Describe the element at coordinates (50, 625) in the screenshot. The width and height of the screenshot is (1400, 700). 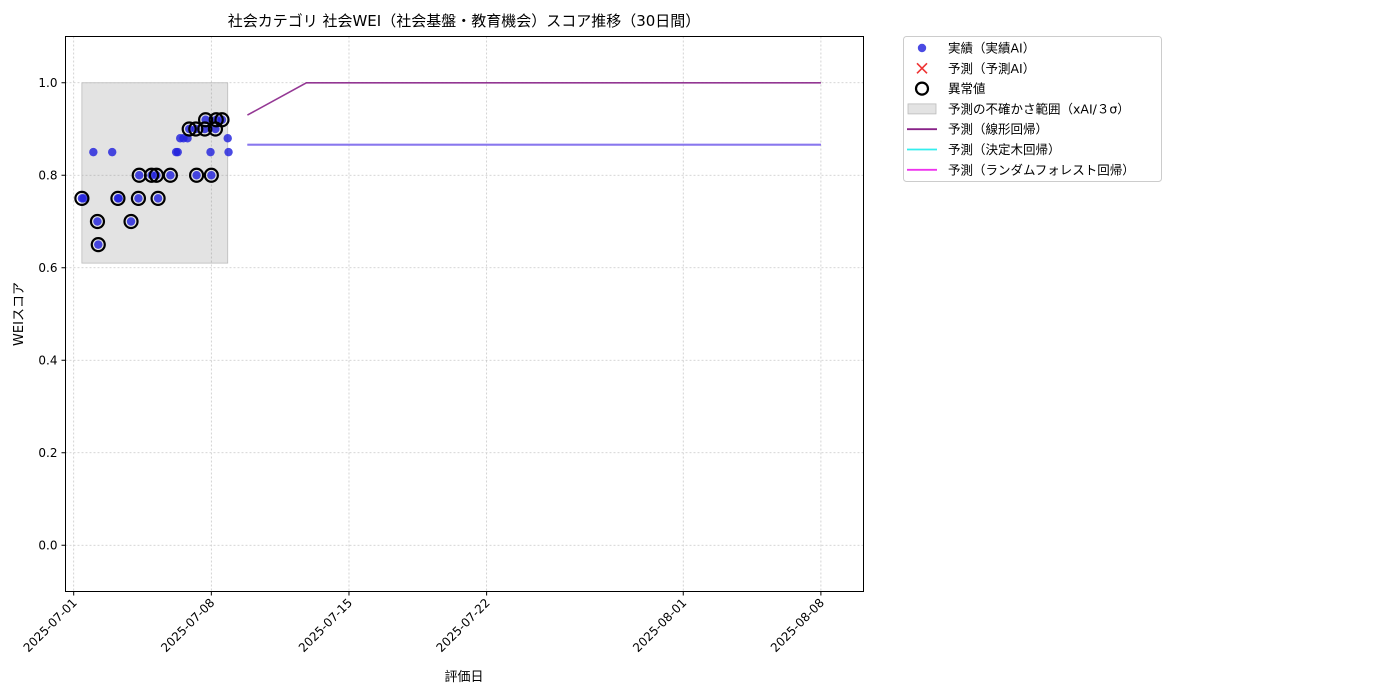
I see `x-tick-label: 2025-07-01` at that location.